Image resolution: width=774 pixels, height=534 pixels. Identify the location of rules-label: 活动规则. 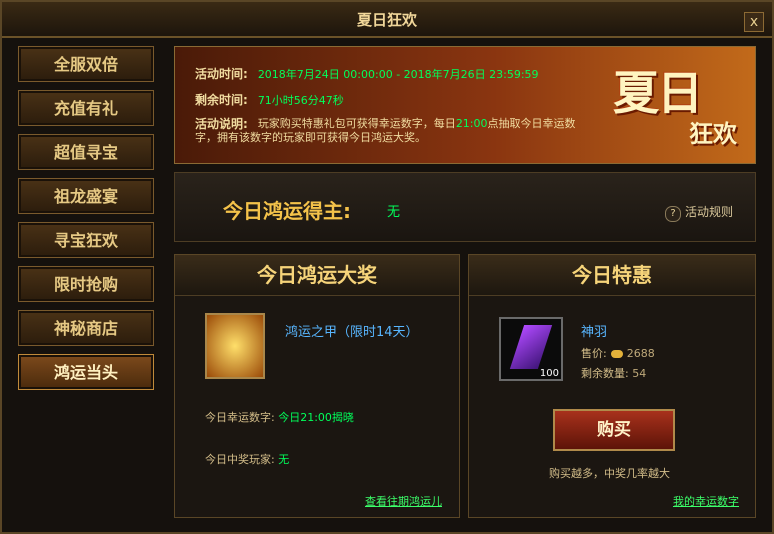
(708, 212).